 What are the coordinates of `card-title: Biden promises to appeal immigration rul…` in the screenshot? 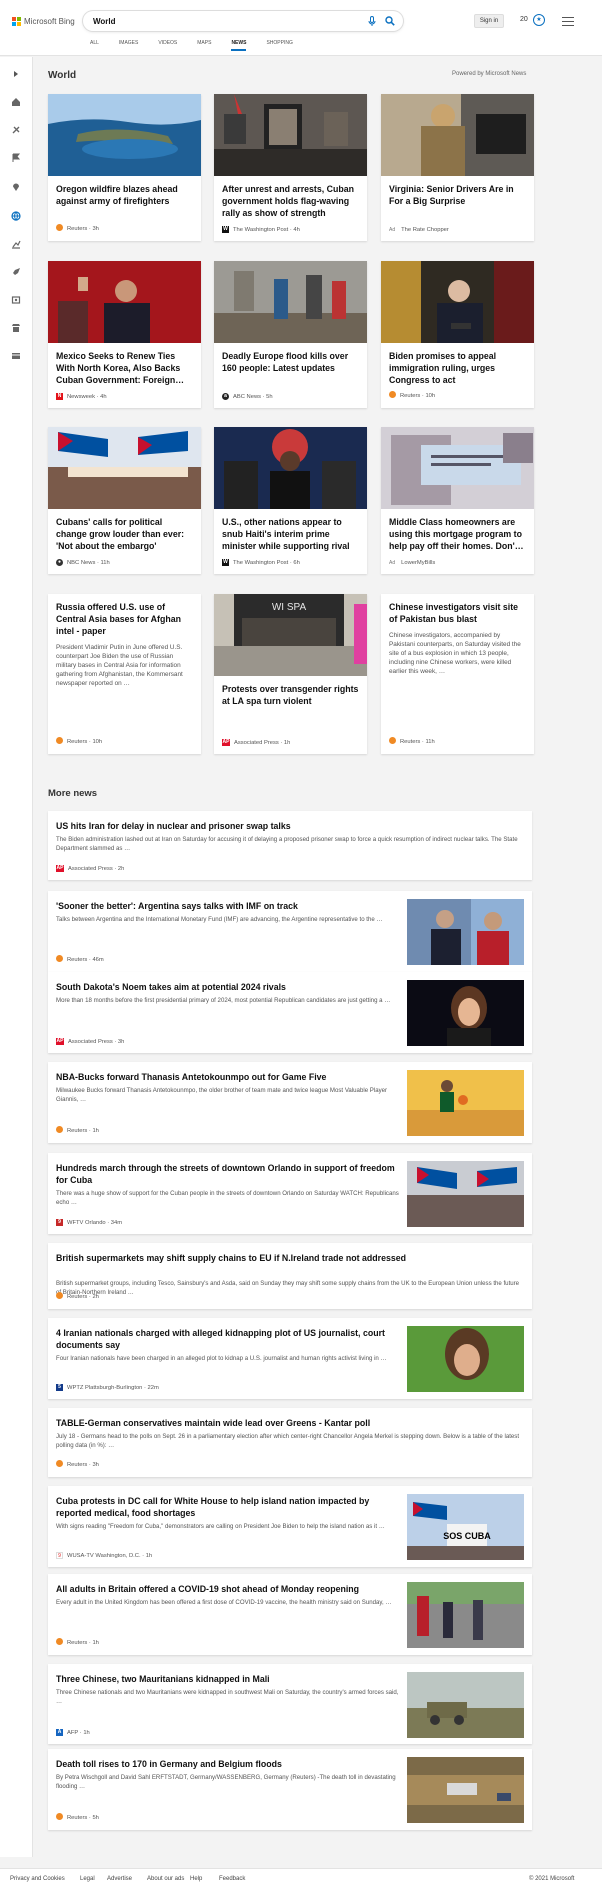 It's located at (457, 364).